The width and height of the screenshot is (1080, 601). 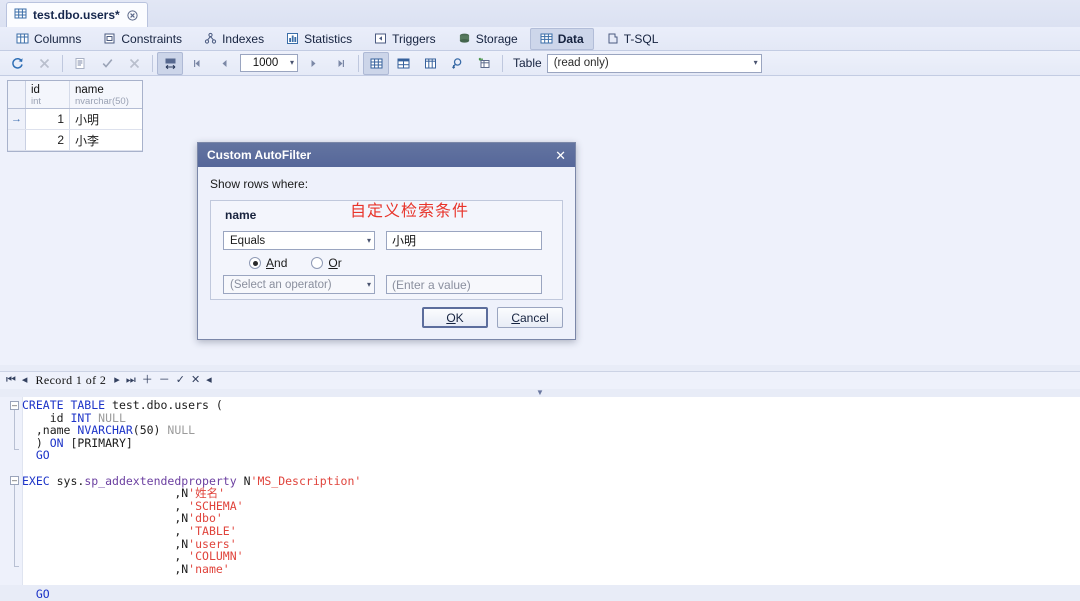 I want to click on row-limit-value: 1000, so click(x=265, y=63).